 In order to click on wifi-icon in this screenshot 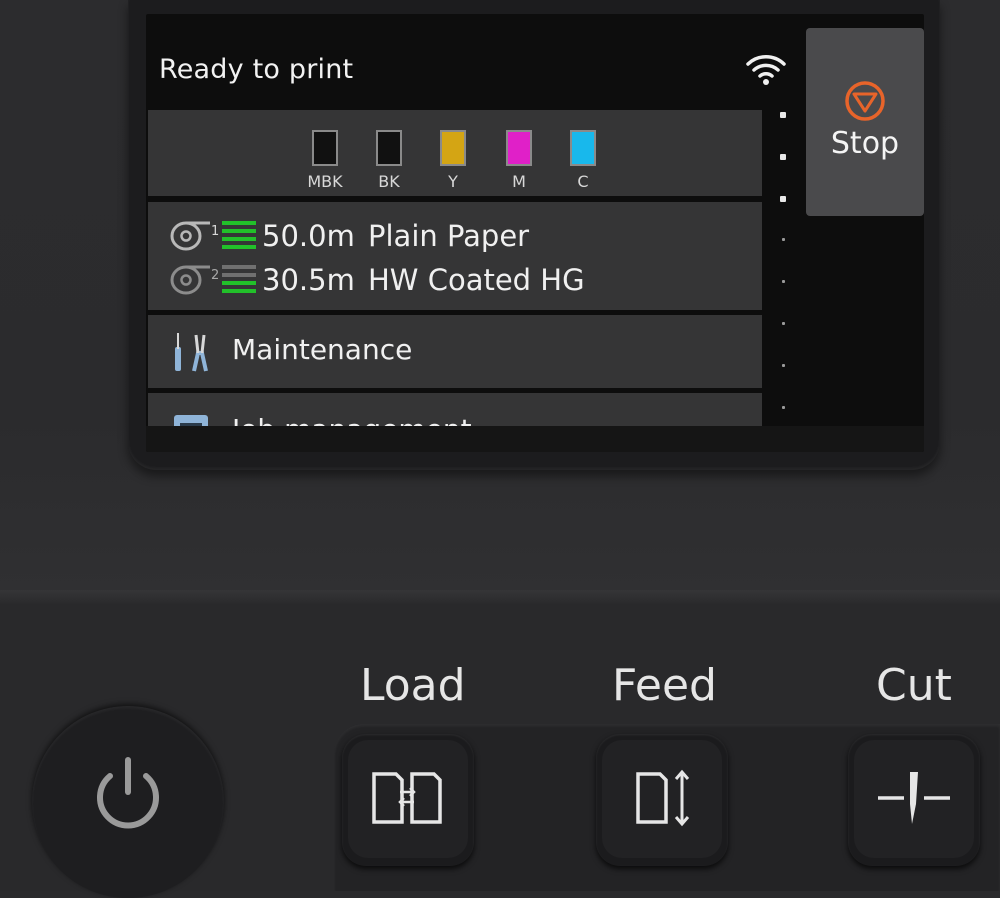, I will do `click(766, 70)`.